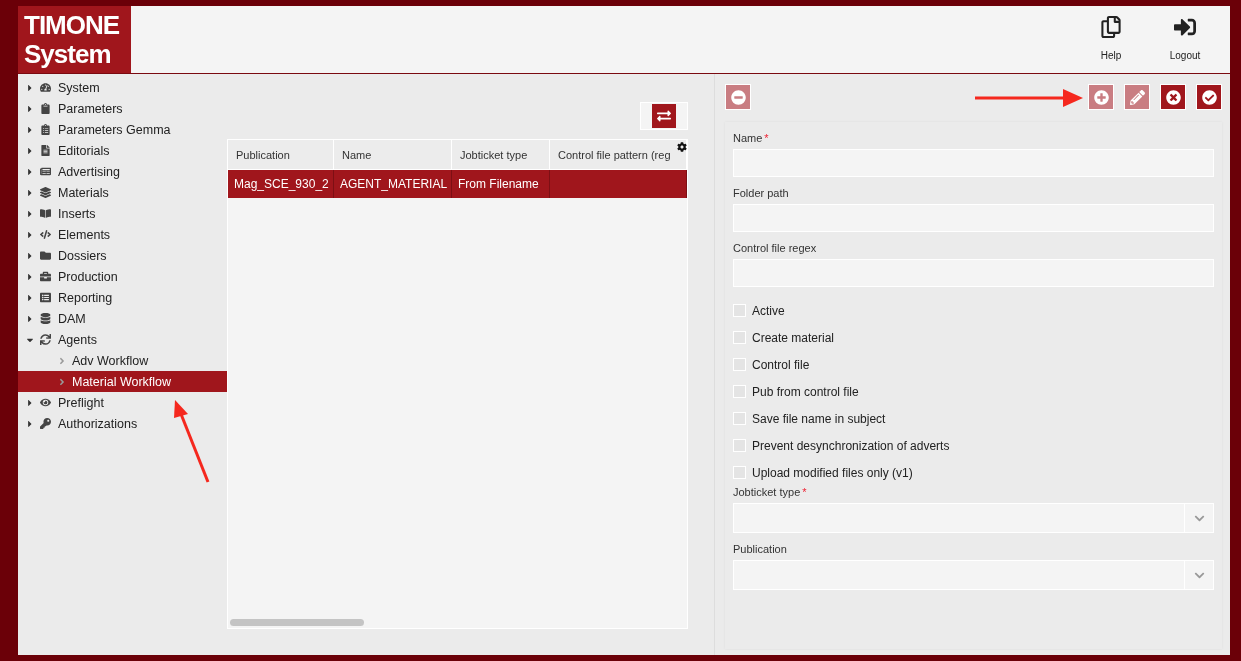 The width and height of the screenshot is (1241, 661). Describe the element at coordinates (851, 445) in the screenshot. I see `checkbox-label: Prevent desynchronization of adverts` at that location.